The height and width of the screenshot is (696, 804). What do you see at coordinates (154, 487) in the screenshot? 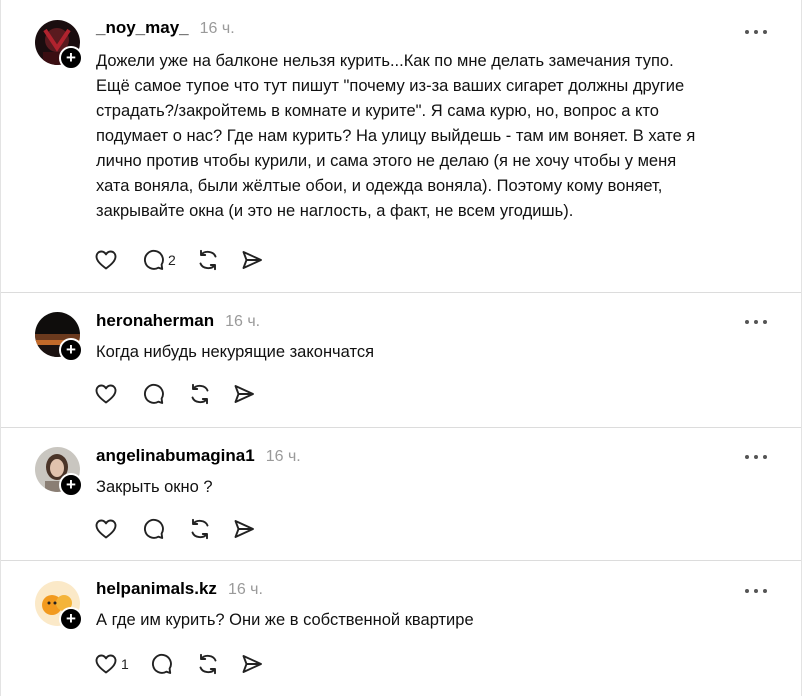
I see `post-text: Закрыть окно ?` at bounding box center [154, 487].